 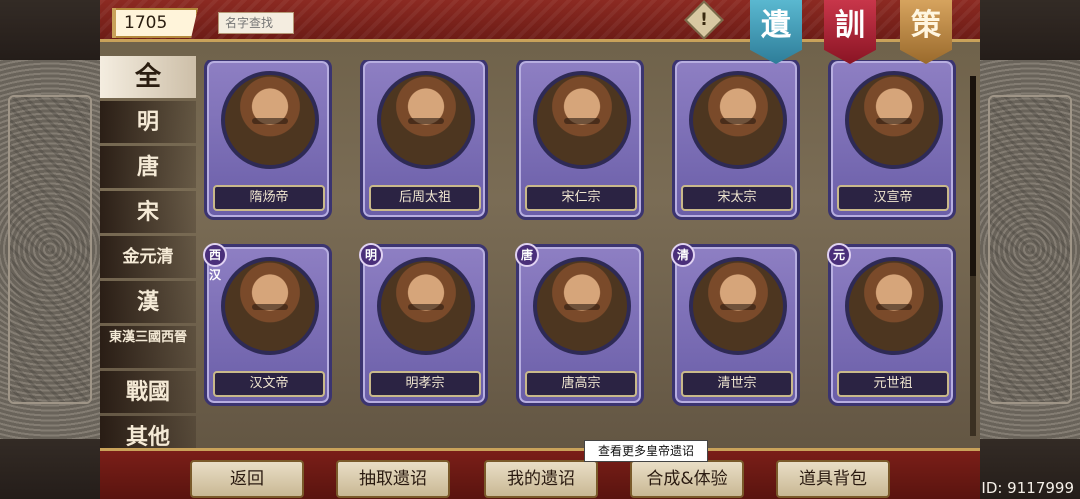 What do you see at coordinates (50, 469) in the screenshot?
I see `left-panel-frame-bottom` at bounding box center [50, 469].